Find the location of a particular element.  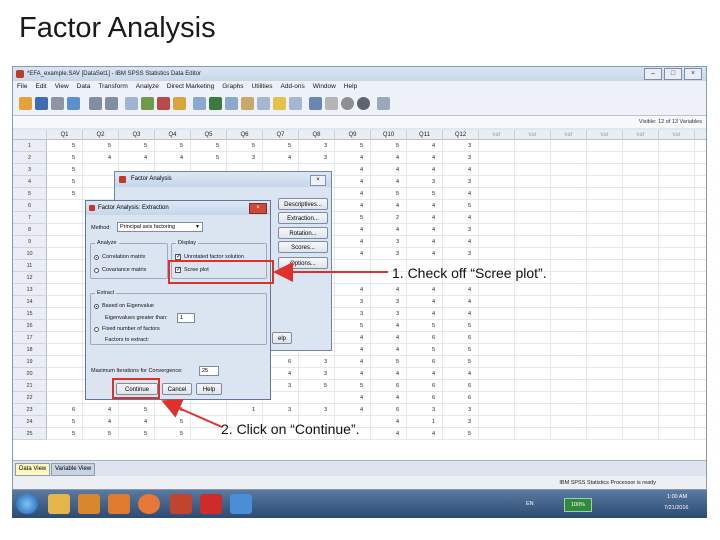

step2-callout: 2. Click on “Continue”. is located at coordinates (290, 429).